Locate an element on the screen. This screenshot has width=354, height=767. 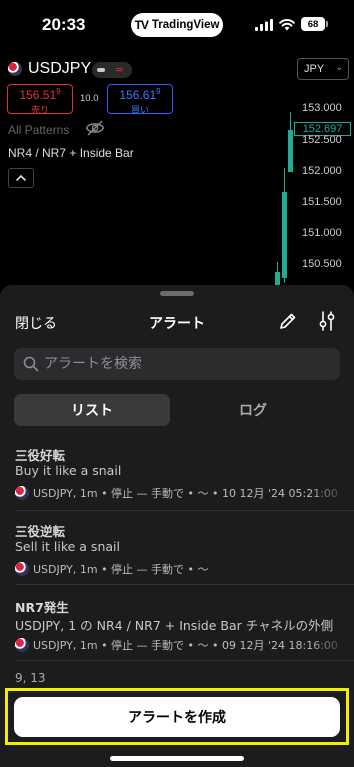
chevron-up-icon is located at coordinates (21, 178).